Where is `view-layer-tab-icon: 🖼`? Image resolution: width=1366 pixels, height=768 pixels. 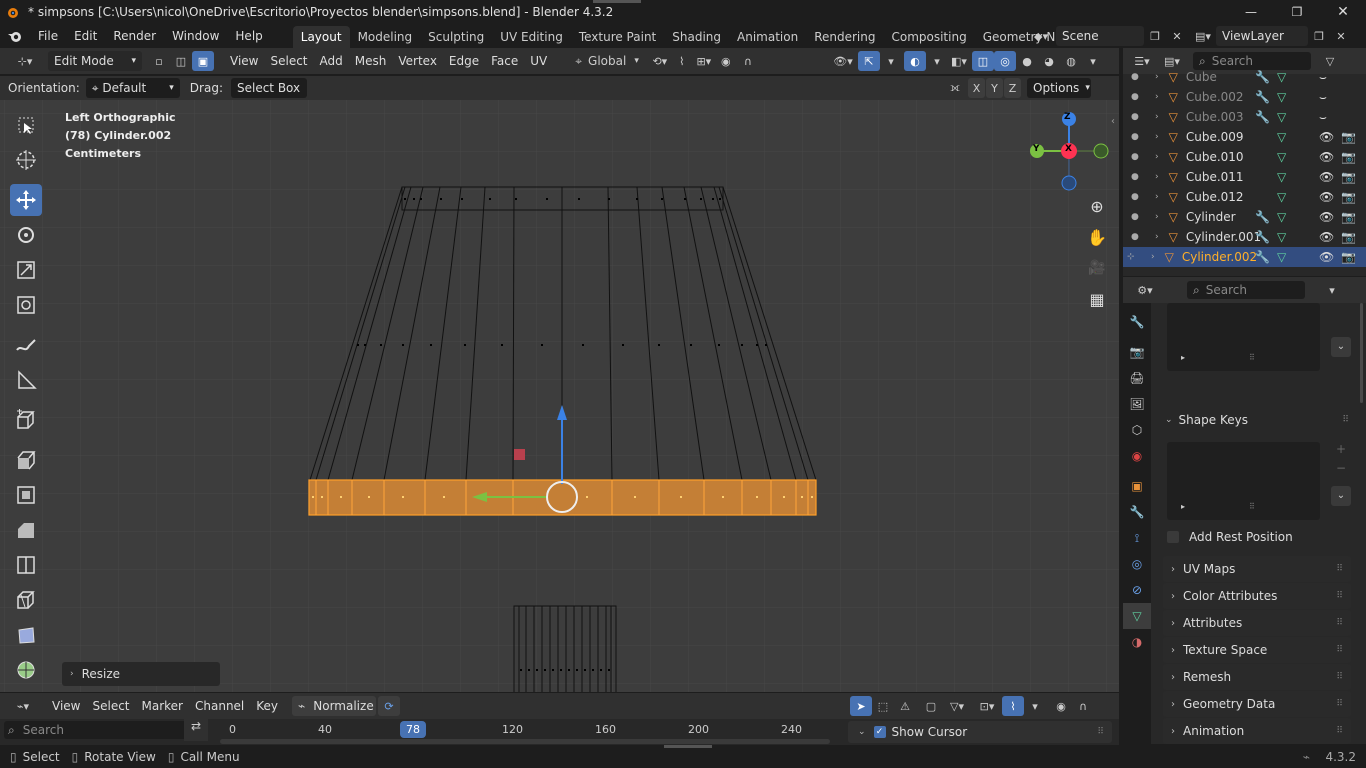 view-layer-tab-icon: 🖼 is located at coordinates (1137, 404).